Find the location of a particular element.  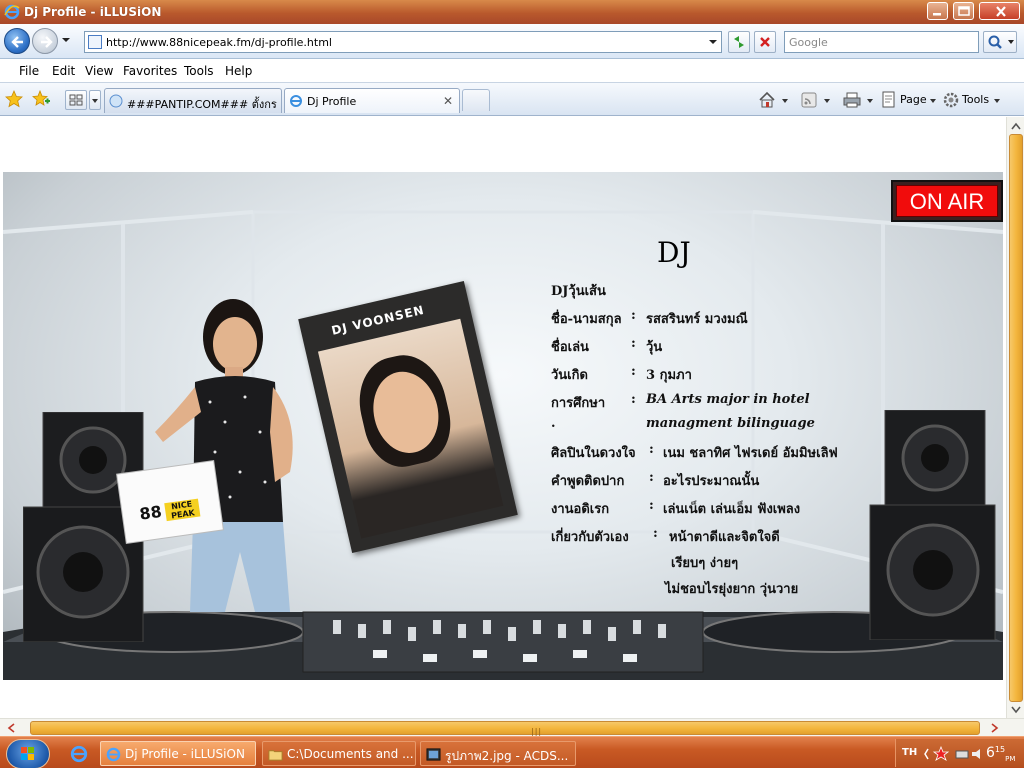

on-air-label: ON AIR is located at coordinates (947, 201).